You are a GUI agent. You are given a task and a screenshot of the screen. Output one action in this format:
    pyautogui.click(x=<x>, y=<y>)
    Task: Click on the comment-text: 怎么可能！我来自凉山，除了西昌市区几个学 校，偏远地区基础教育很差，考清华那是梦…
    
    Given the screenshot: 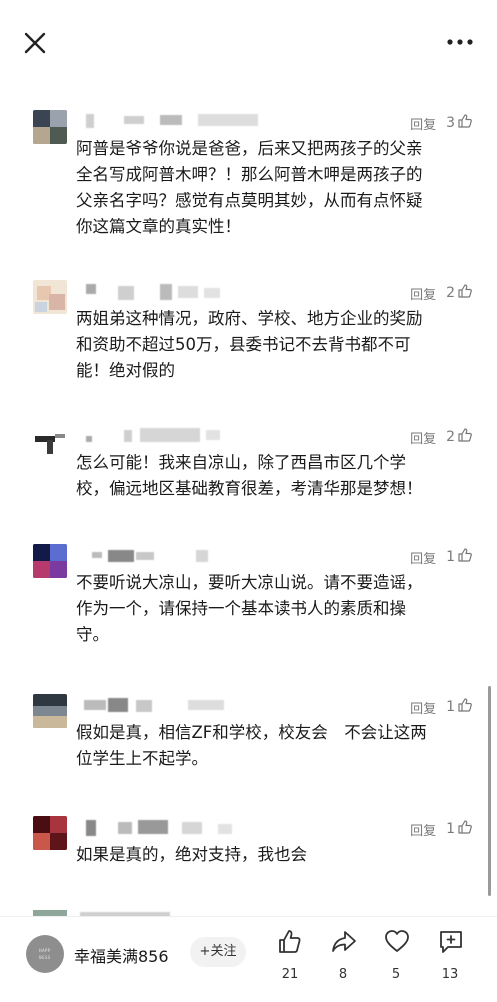 What is the action you would take?
    pyautogui.click(x=276, y=476)
    